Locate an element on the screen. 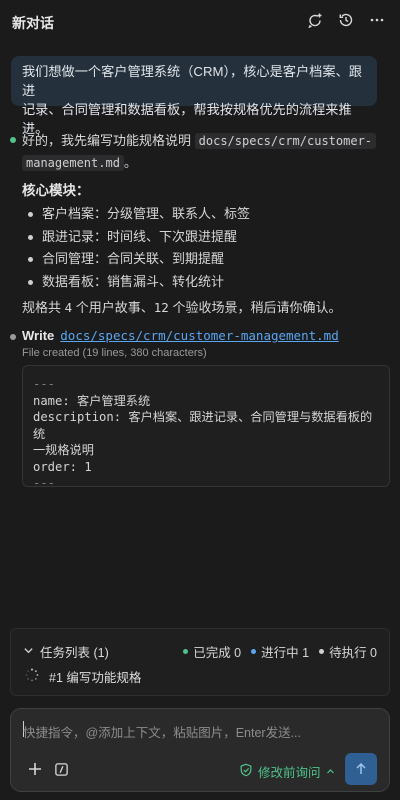  user-message-line: 我们想做一个客户管理系统（CRM），核心是客户档案、跟进 is located at coordinates (192, 81).